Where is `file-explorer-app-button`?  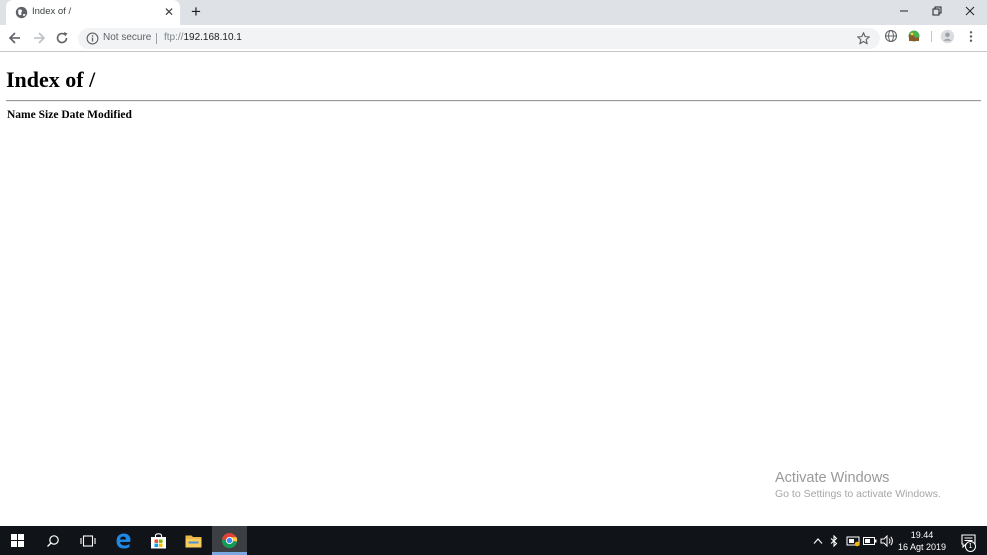 file-explorer-app-button is located at coordinates (193, 540).